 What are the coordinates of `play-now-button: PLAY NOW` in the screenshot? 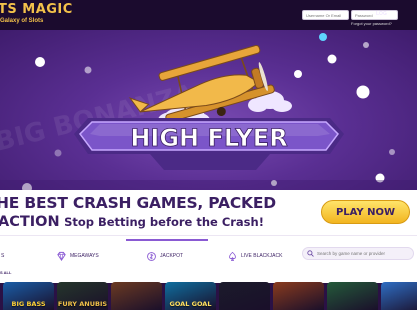 It's located at (365, 212).